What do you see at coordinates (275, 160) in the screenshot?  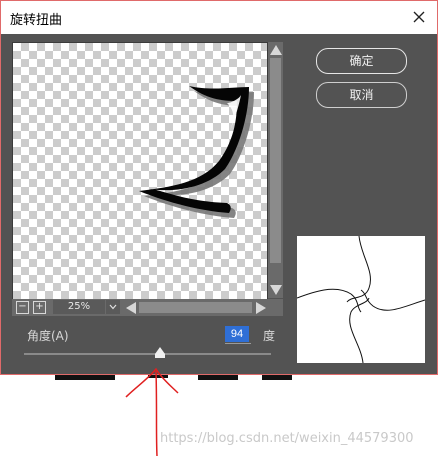 I see `vertical-scroll-thumb` at bounding box center [275, 160].